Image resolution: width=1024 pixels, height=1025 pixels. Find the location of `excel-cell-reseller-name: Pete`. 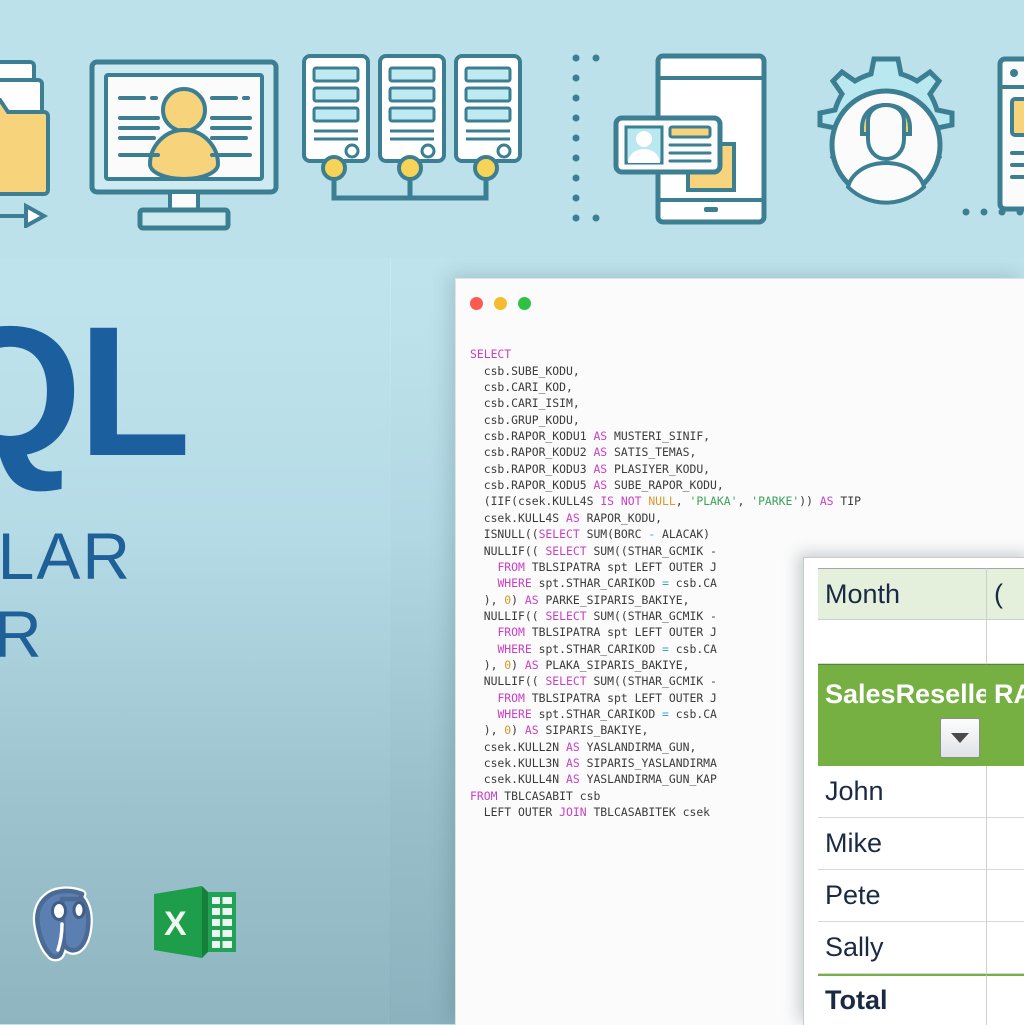

excel-cell-reseller-name: Pete is located at coordinates (903, 896).